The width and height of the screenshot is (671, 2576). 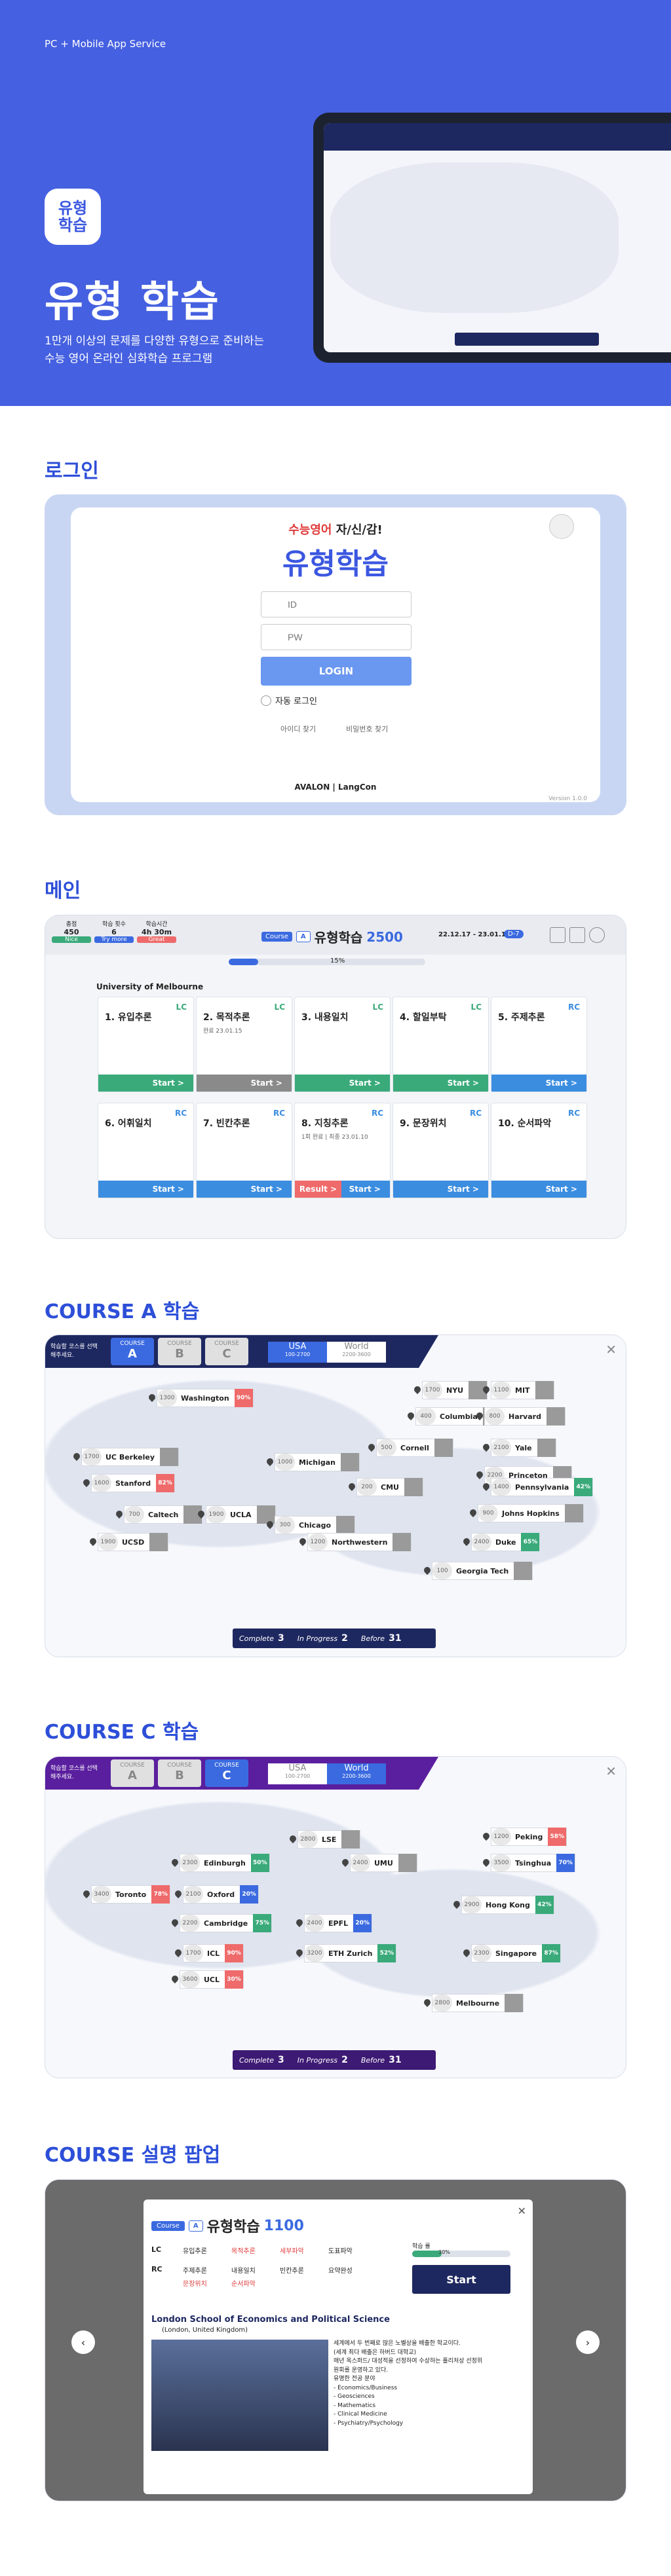 What do you see at coordinates (542, 1487) in the screenshot?
I see `school-marker: 1400 Pennsylvania 42%` at bounding box center [542, 1487].